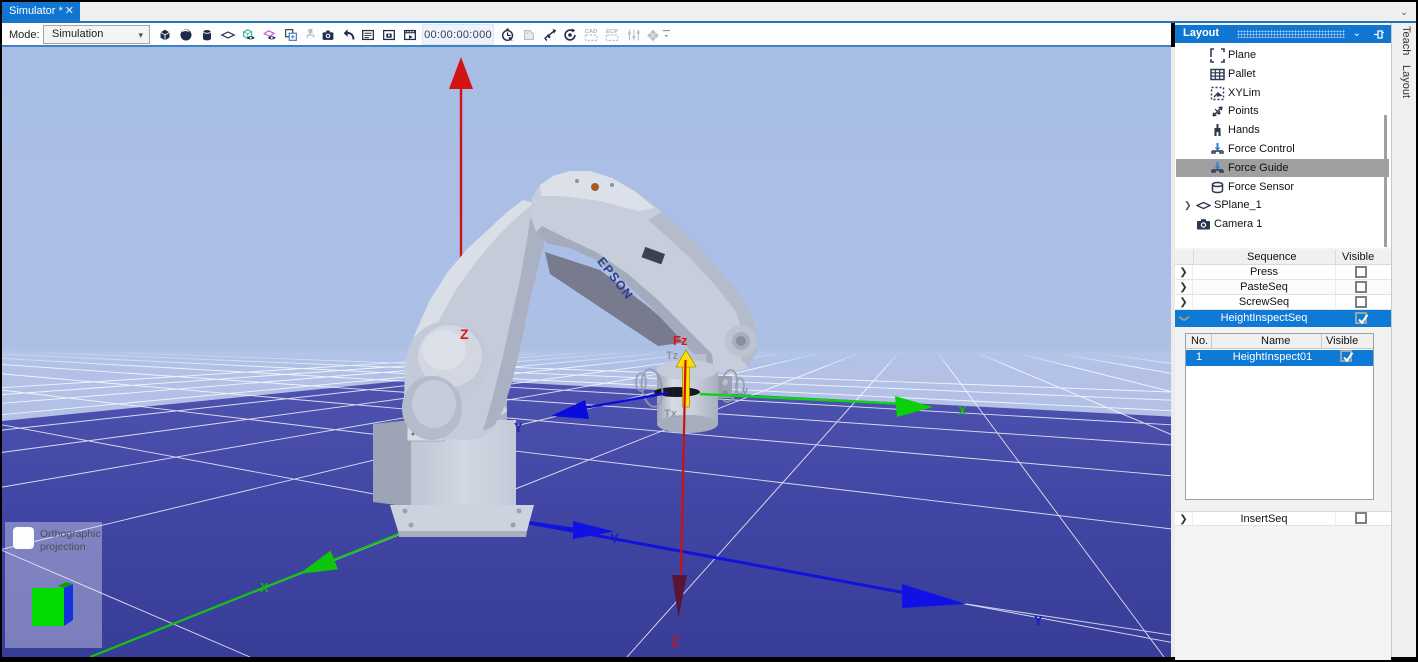 This screenshot has width=1418, height=662. What do you see at coordinates (680, 340) in the screenshot?
I see `svg-text: Fz` at bounding box center [680, 340].